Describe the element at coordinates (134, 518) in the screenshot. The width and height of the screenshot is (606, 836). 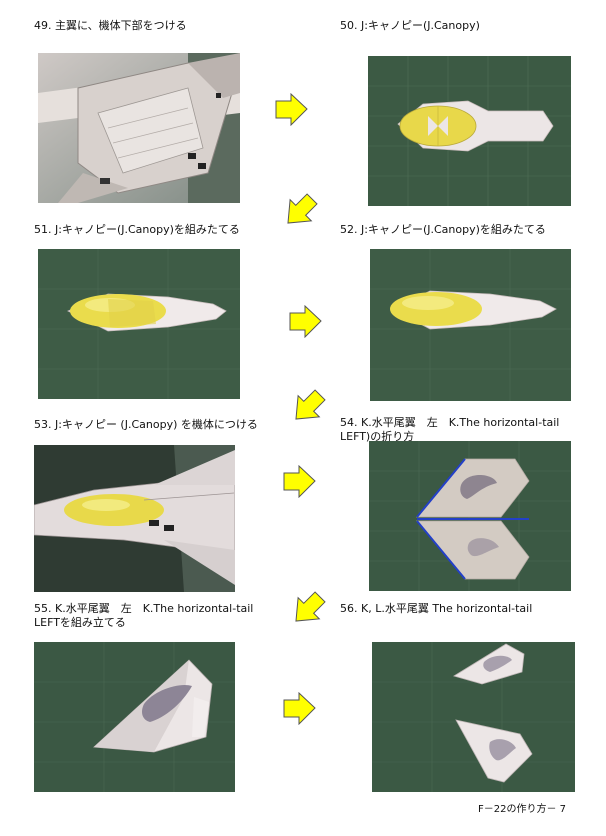
I see `step-53-photo` at that location.